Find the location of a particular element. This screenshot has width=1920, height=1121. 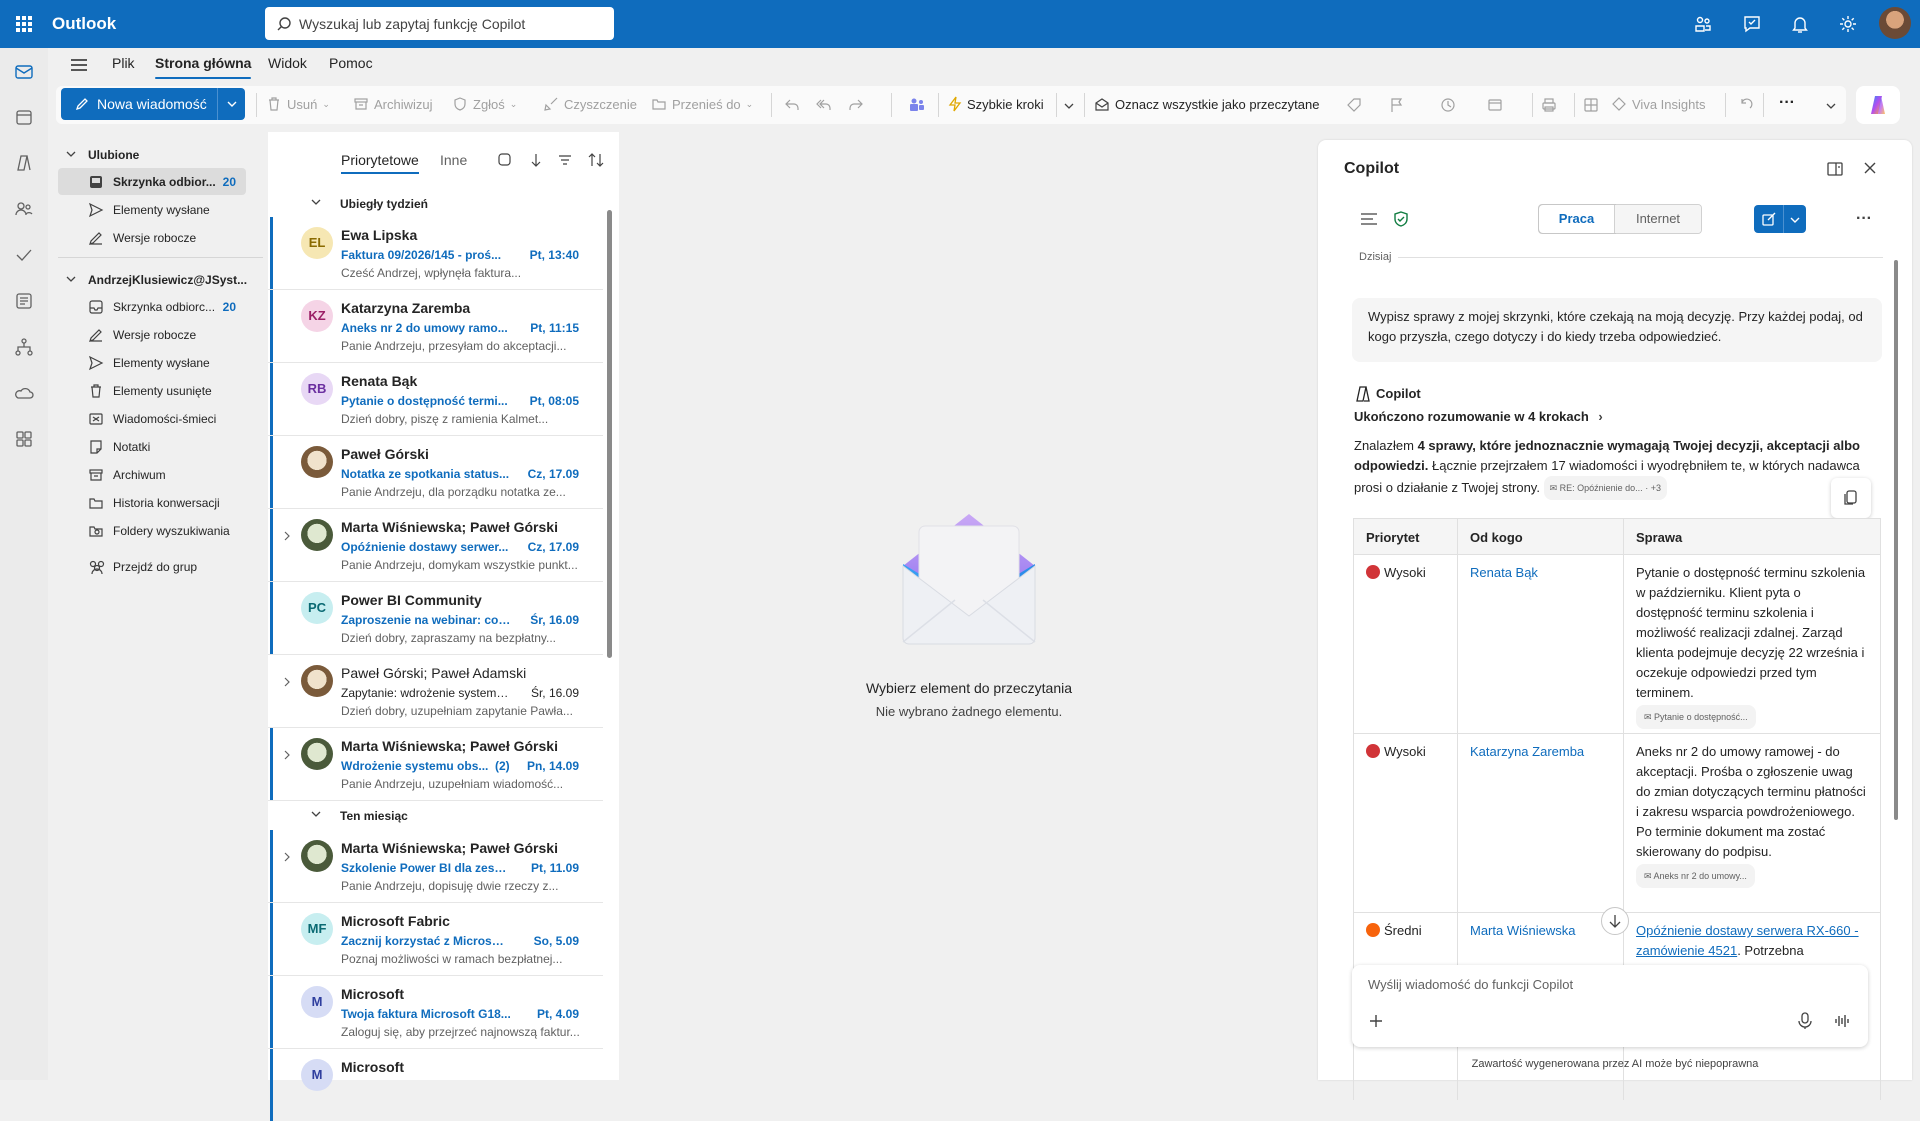

flag-icon is located at coordinates (1397, 105).